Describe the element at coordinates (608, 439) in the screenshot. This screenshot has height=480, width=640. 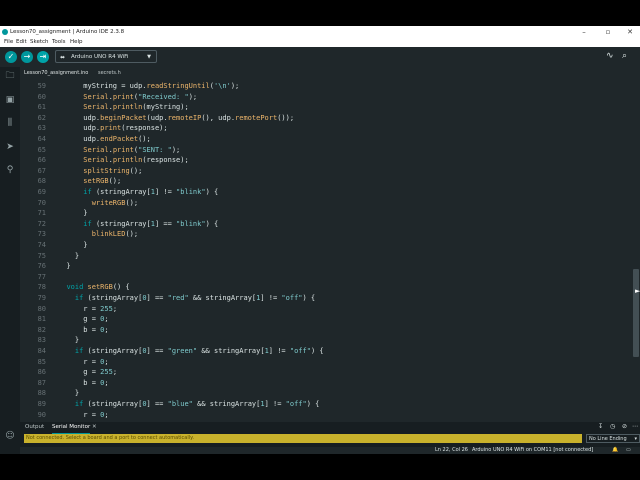
I see `line-ending-value: No Line Ending` at that location.